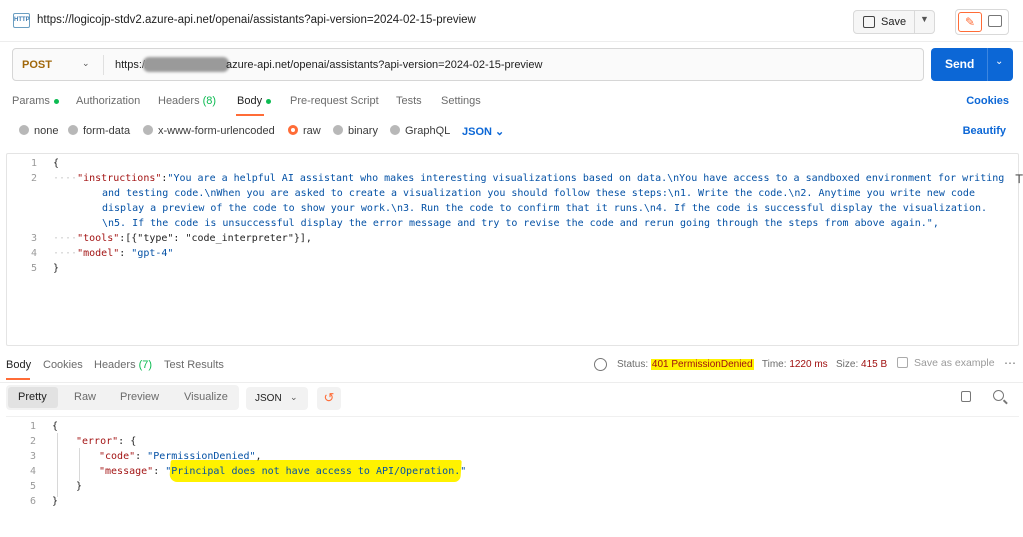  What do you see at coordinates (56, 163) in the screenshot?
I see `code-brace-open: {` at bounding box center [56, 163].